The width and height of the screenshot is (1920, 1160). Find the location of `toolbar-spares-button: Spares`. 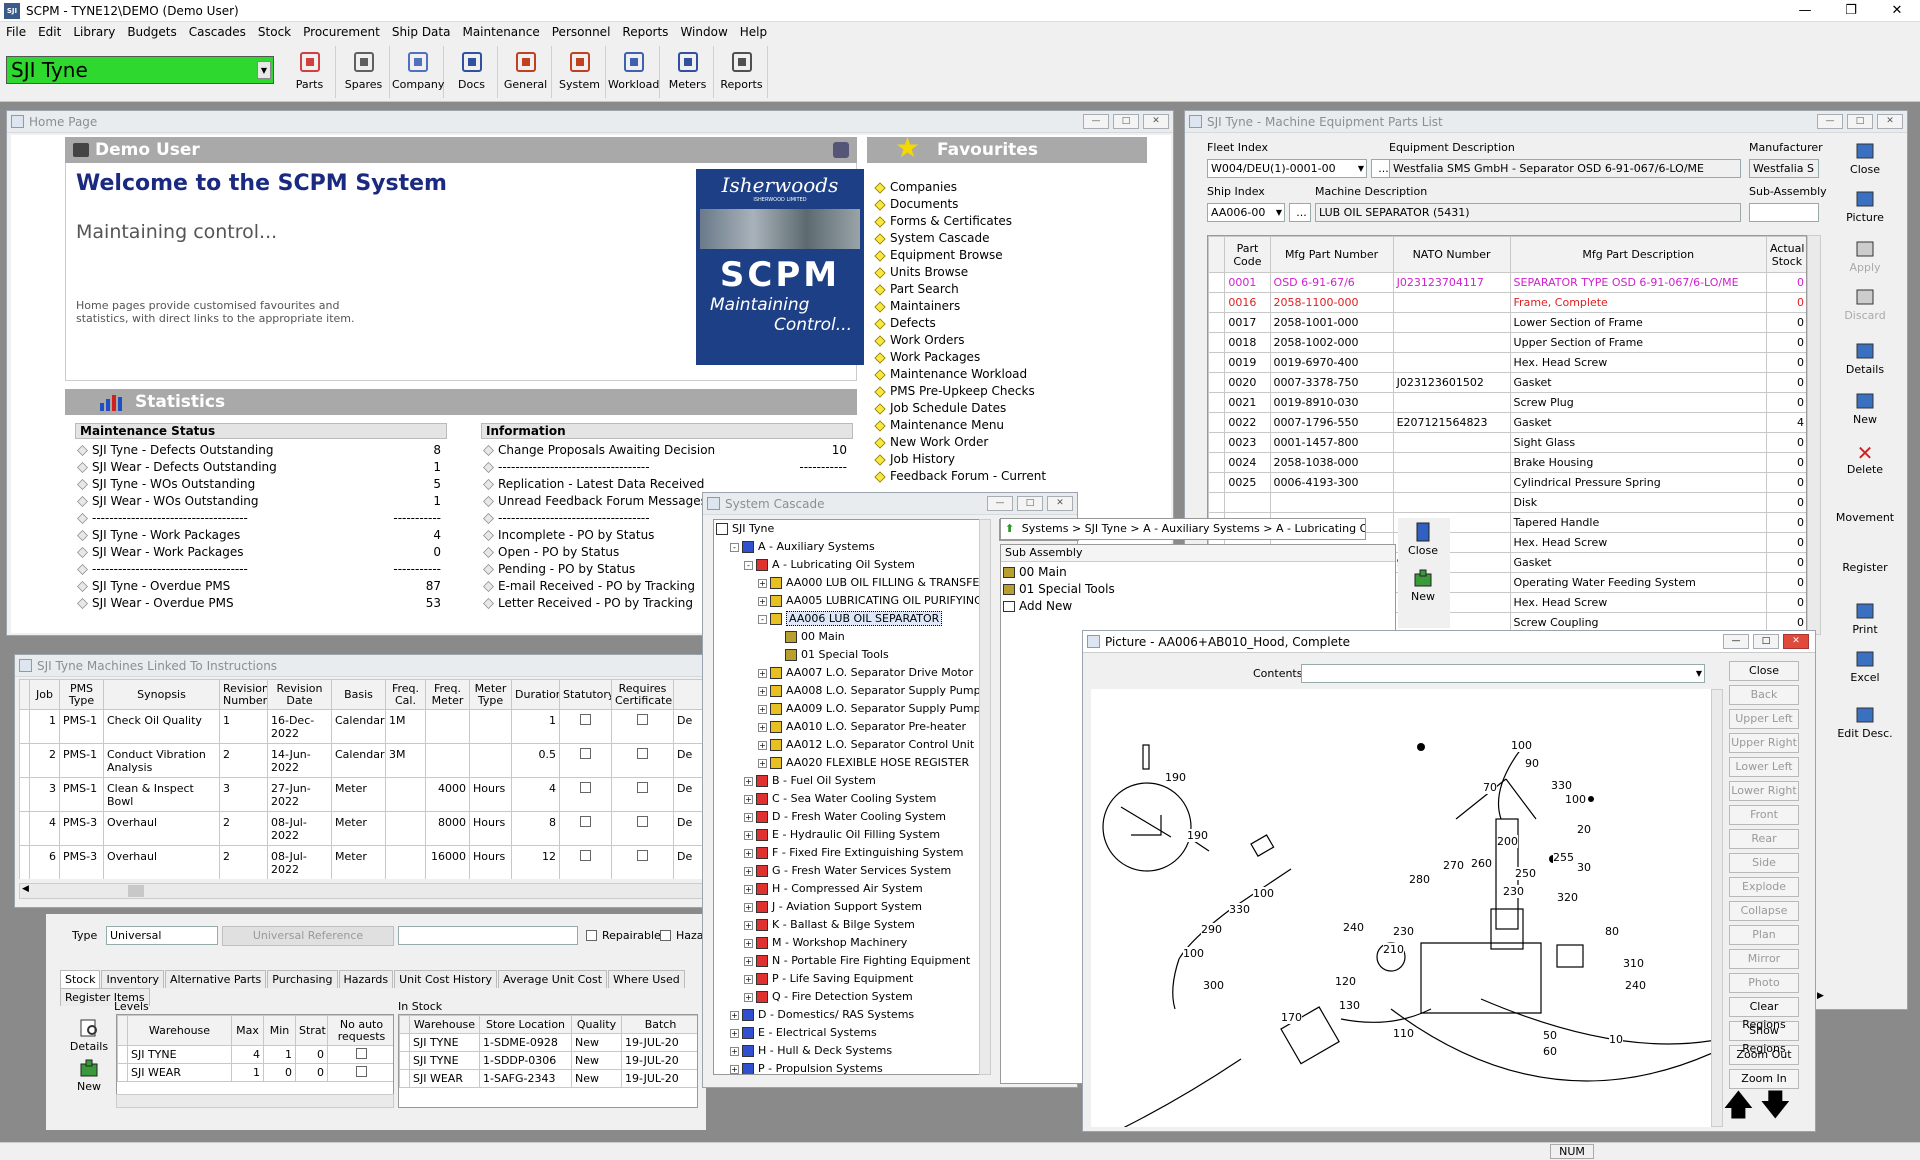

toolbar-spares-button: Spares is located at coordinates (364, 72).